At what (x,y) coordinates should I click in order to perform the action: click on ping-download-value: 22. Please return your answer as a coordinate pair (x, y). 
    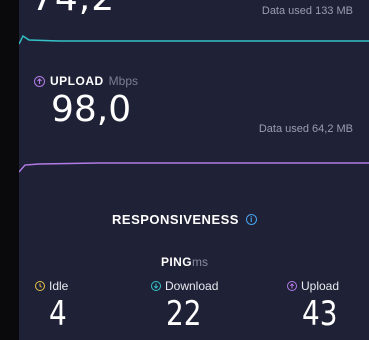
    Looking at the image, I should click on (184, 314).